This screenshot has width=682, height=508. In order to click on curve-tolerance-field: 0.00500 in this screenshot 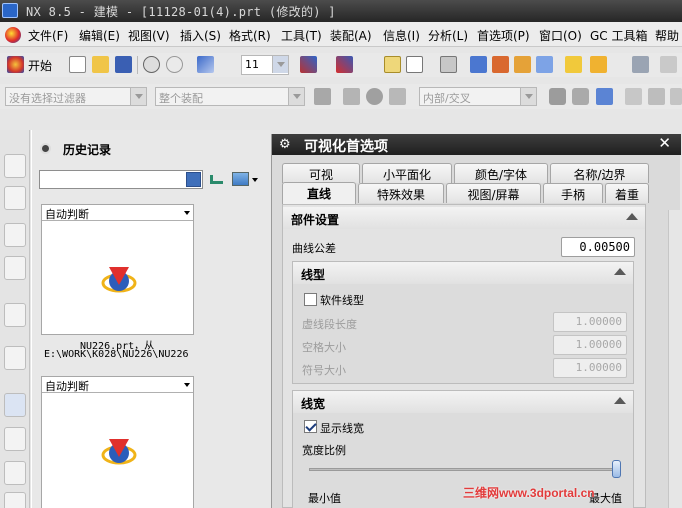, I will do `click(598, 247)`.